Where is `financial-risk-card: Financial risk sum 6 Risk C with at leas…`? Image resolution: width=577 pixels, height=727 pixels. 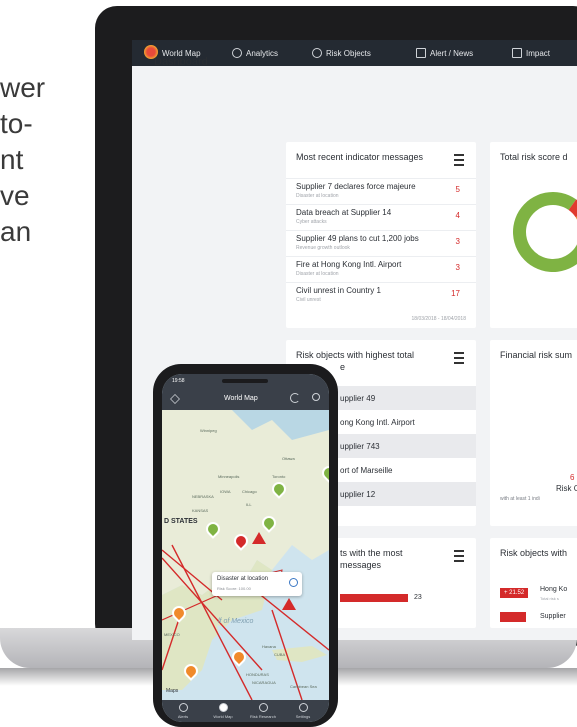 financial-risk-card: Financial risk sum 6 Risk C with at leas… is located at coordinates (533, 433).